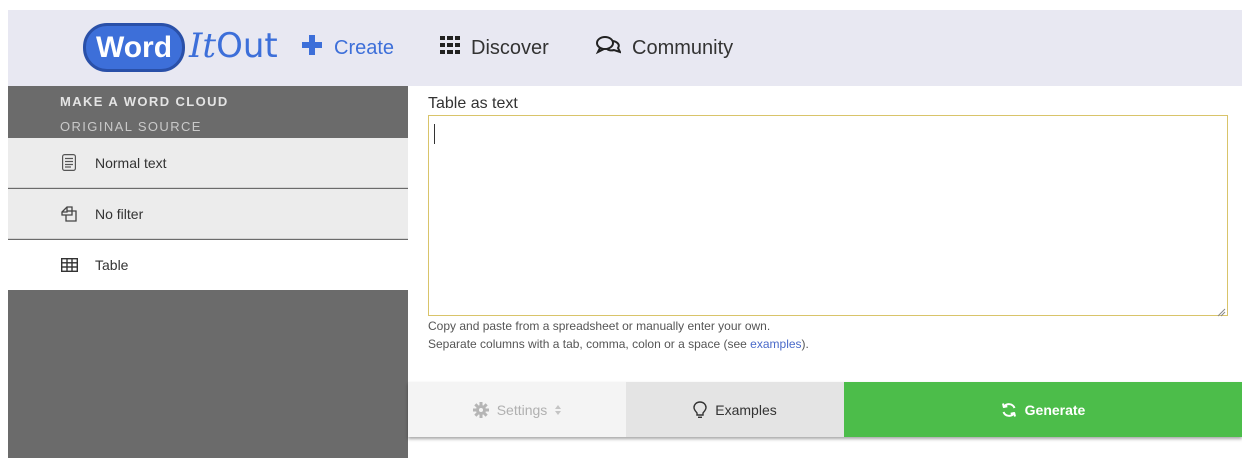 Image resolution: width=1242 pixels, height=458 pixels. What do you see at coordinates (69, 163) in the screenshot?
I see `document-icon` at bounding box center [69, 163].